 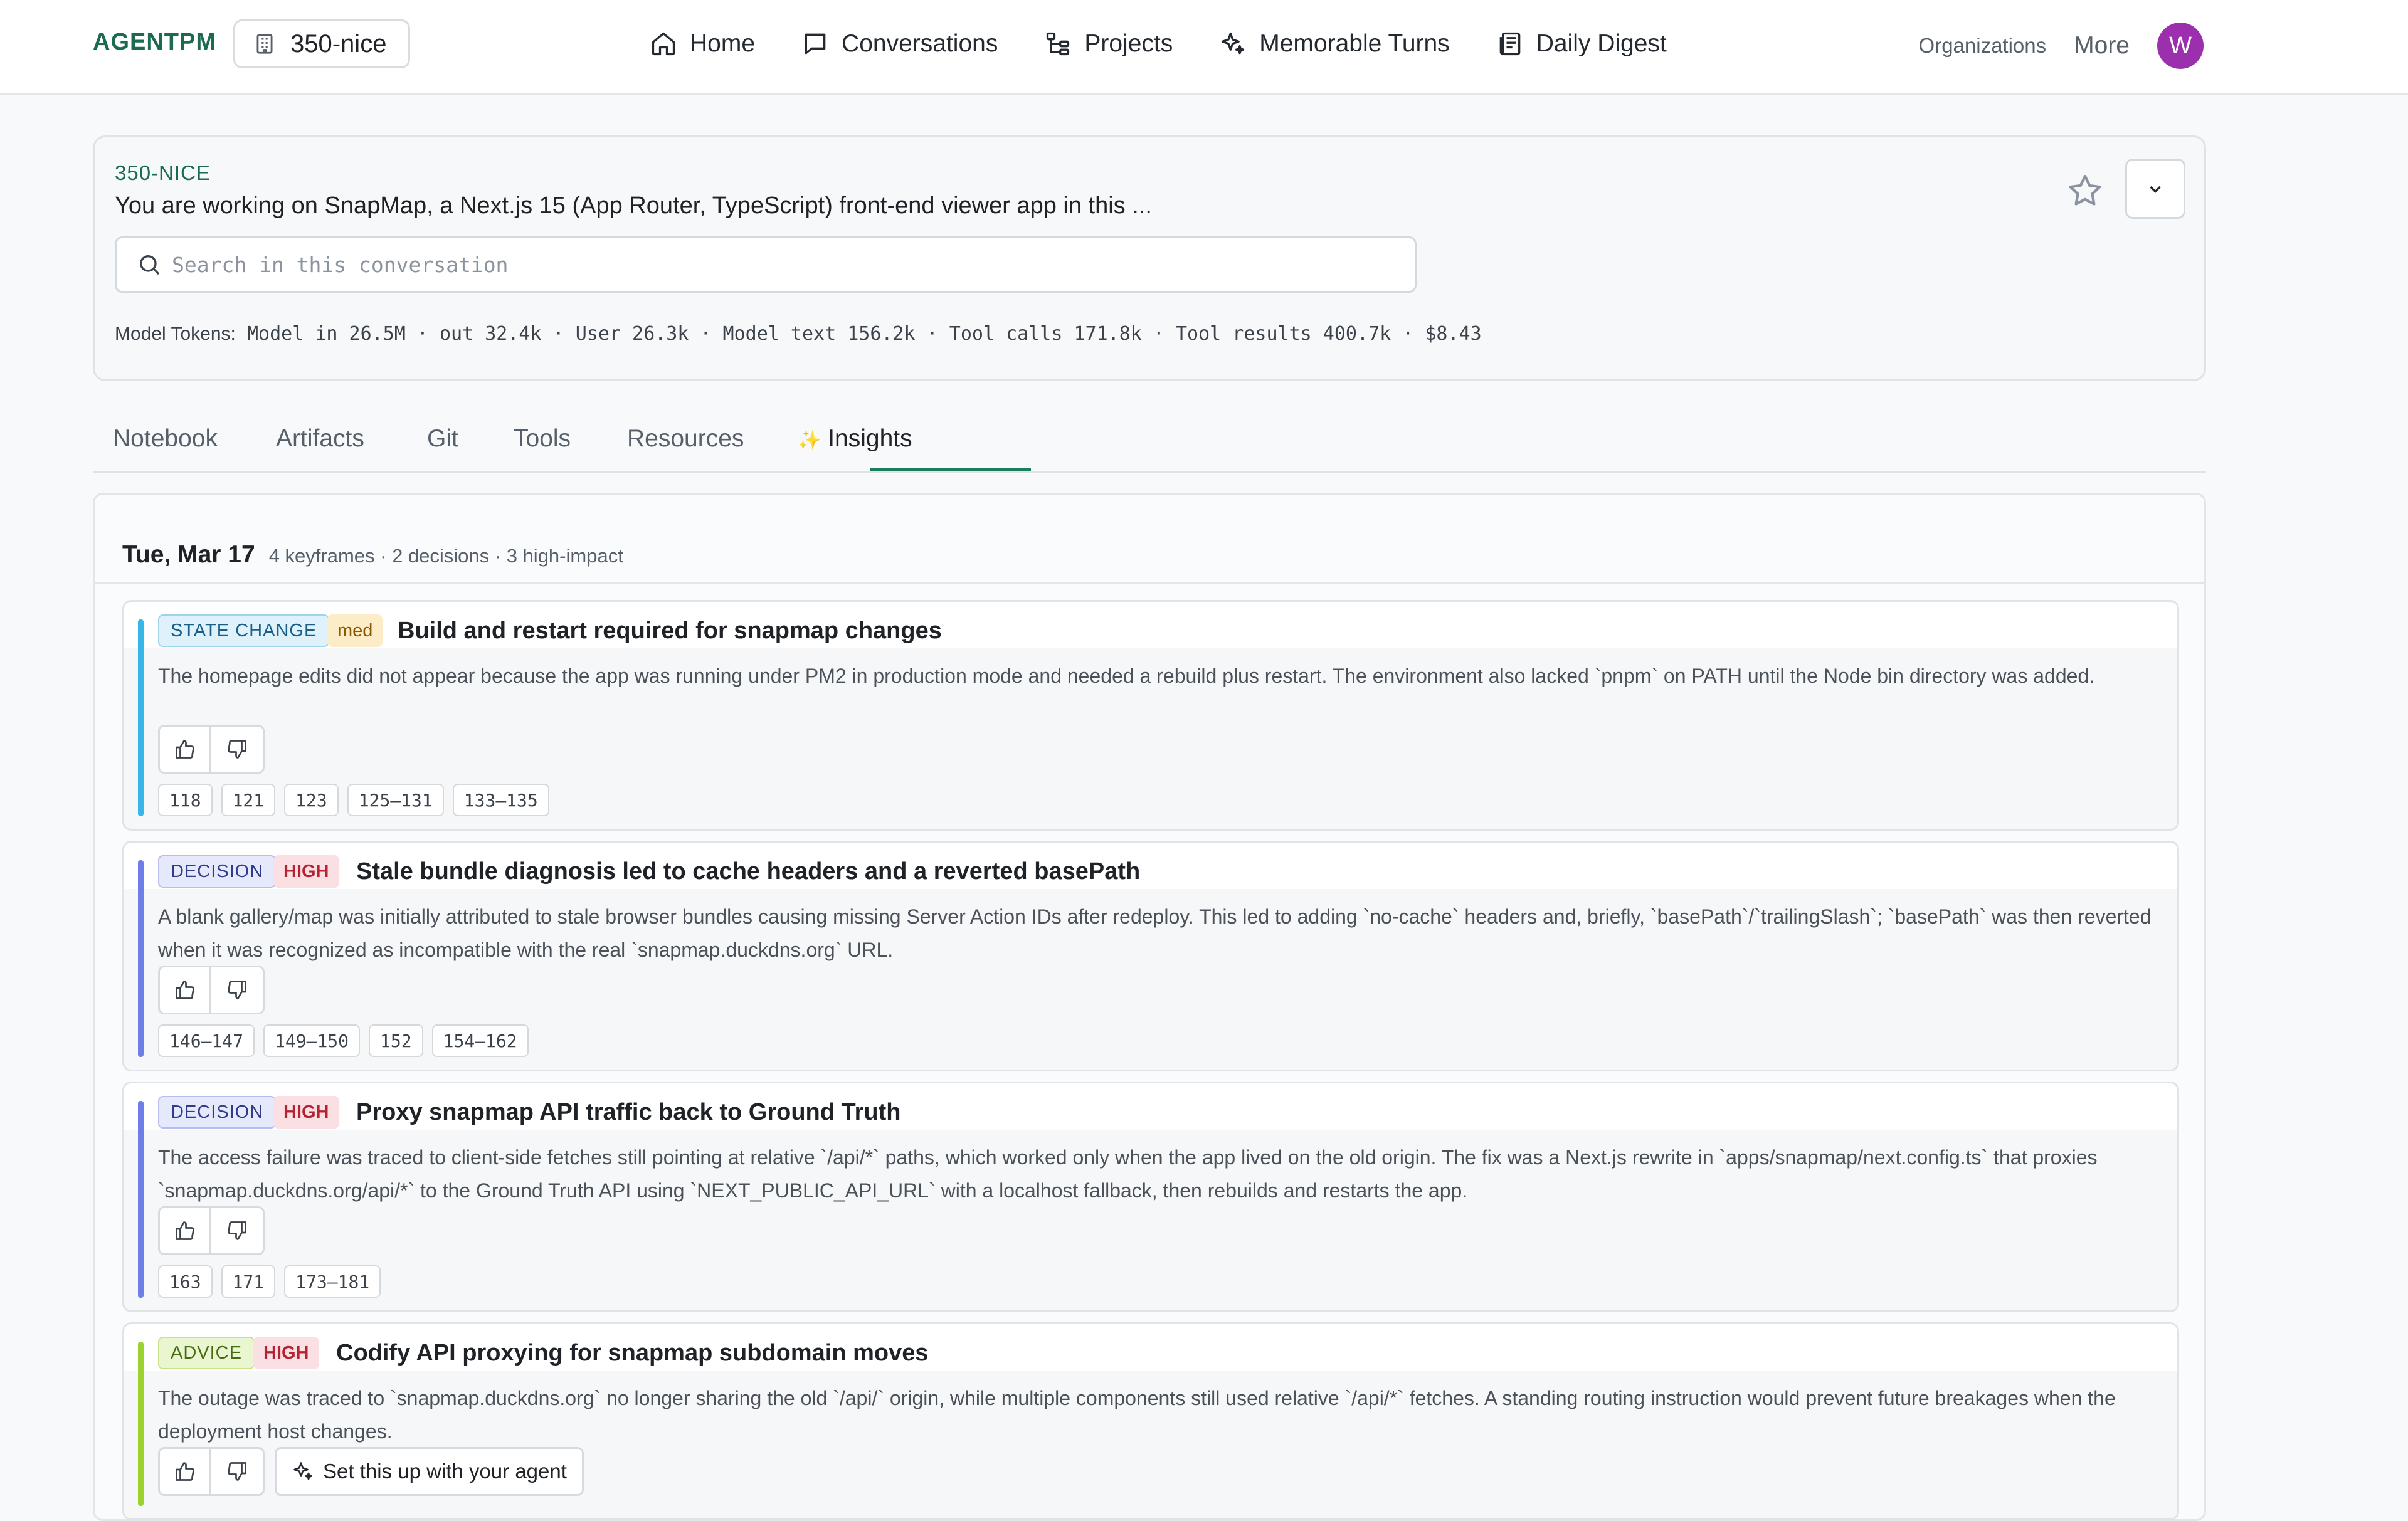 I want to click on nav-home: Home, so click(x=702, y=44).